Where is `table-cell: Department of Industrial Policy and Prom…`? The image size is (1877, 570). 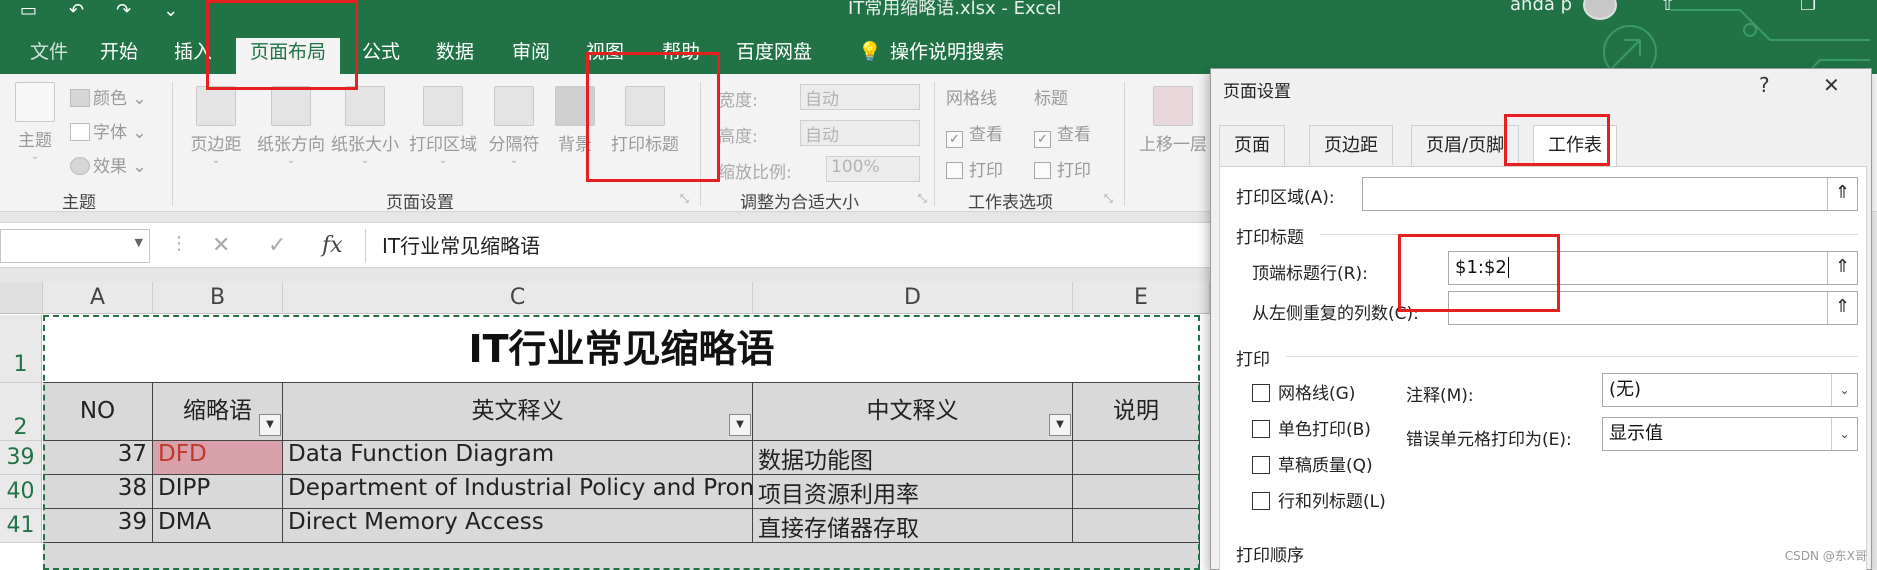 table-cell: Department of Industrial Policy and Prom… is located at coordinates (518, 492).